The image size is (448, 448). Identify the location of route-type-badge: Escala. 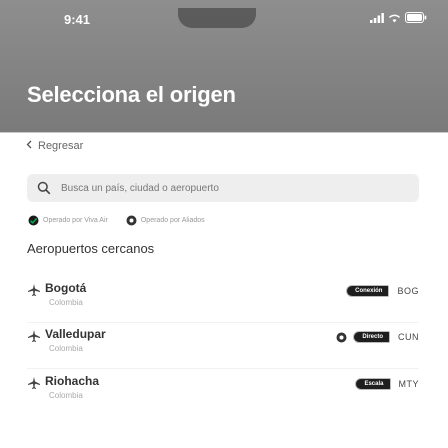
(373, 384).